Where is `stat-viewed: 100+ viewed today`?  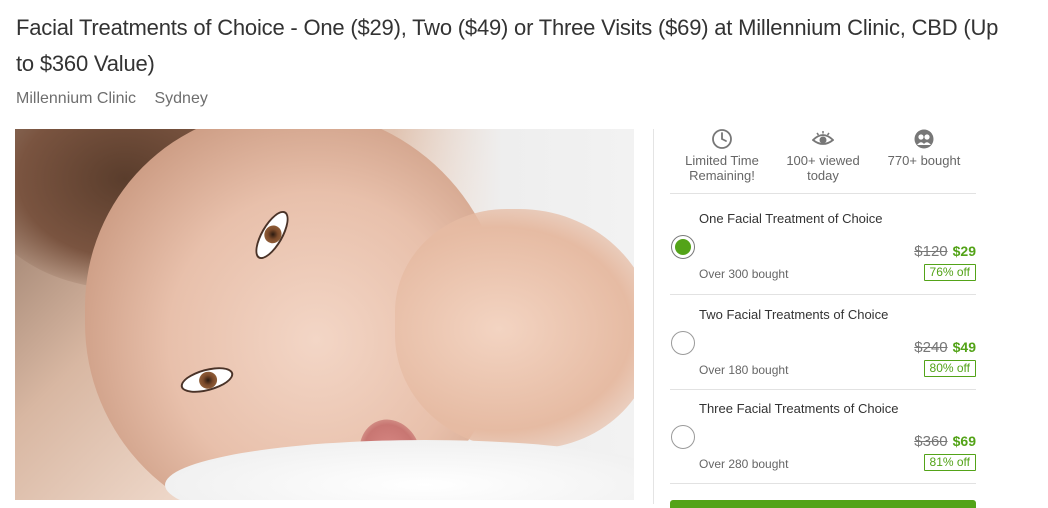 stat-viewed: 100+ viewed today is located at coordinates (823, 155).